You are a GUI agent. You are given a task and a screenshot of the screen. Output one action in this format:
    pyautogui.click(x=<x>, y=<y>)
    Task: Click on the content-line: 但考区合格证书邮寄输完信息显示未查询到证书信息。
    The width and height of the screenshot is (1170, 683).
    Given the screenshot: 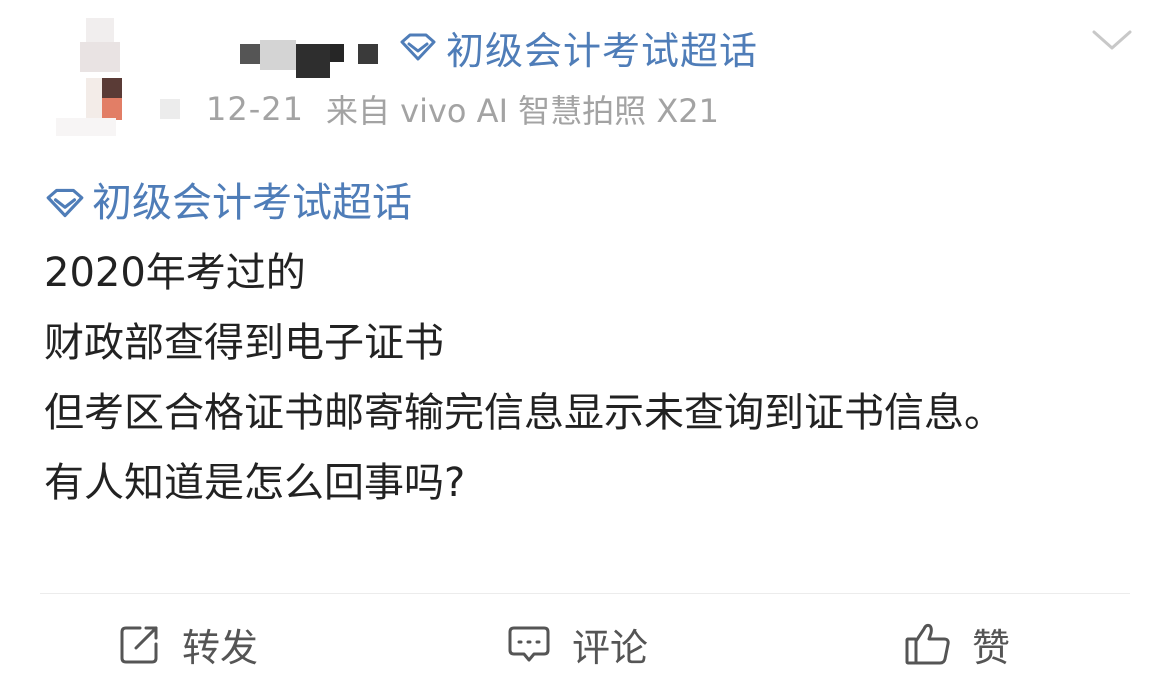 What is the action you would take?
    pyautogui.click(x=524, y=413)
    